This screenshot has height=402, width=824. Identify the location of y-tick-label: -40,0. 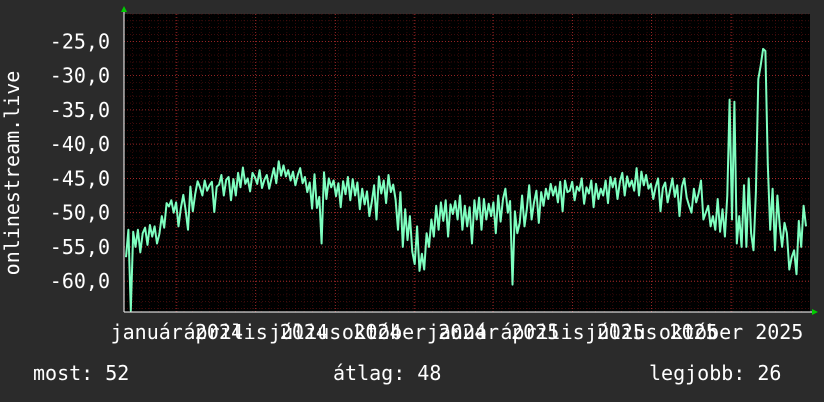
(80, 144).